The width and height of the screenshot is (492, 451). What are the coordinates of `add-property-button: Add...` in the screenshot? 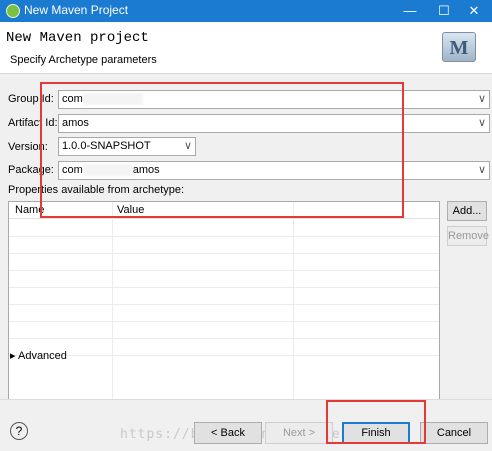 It's located at (467, 211).